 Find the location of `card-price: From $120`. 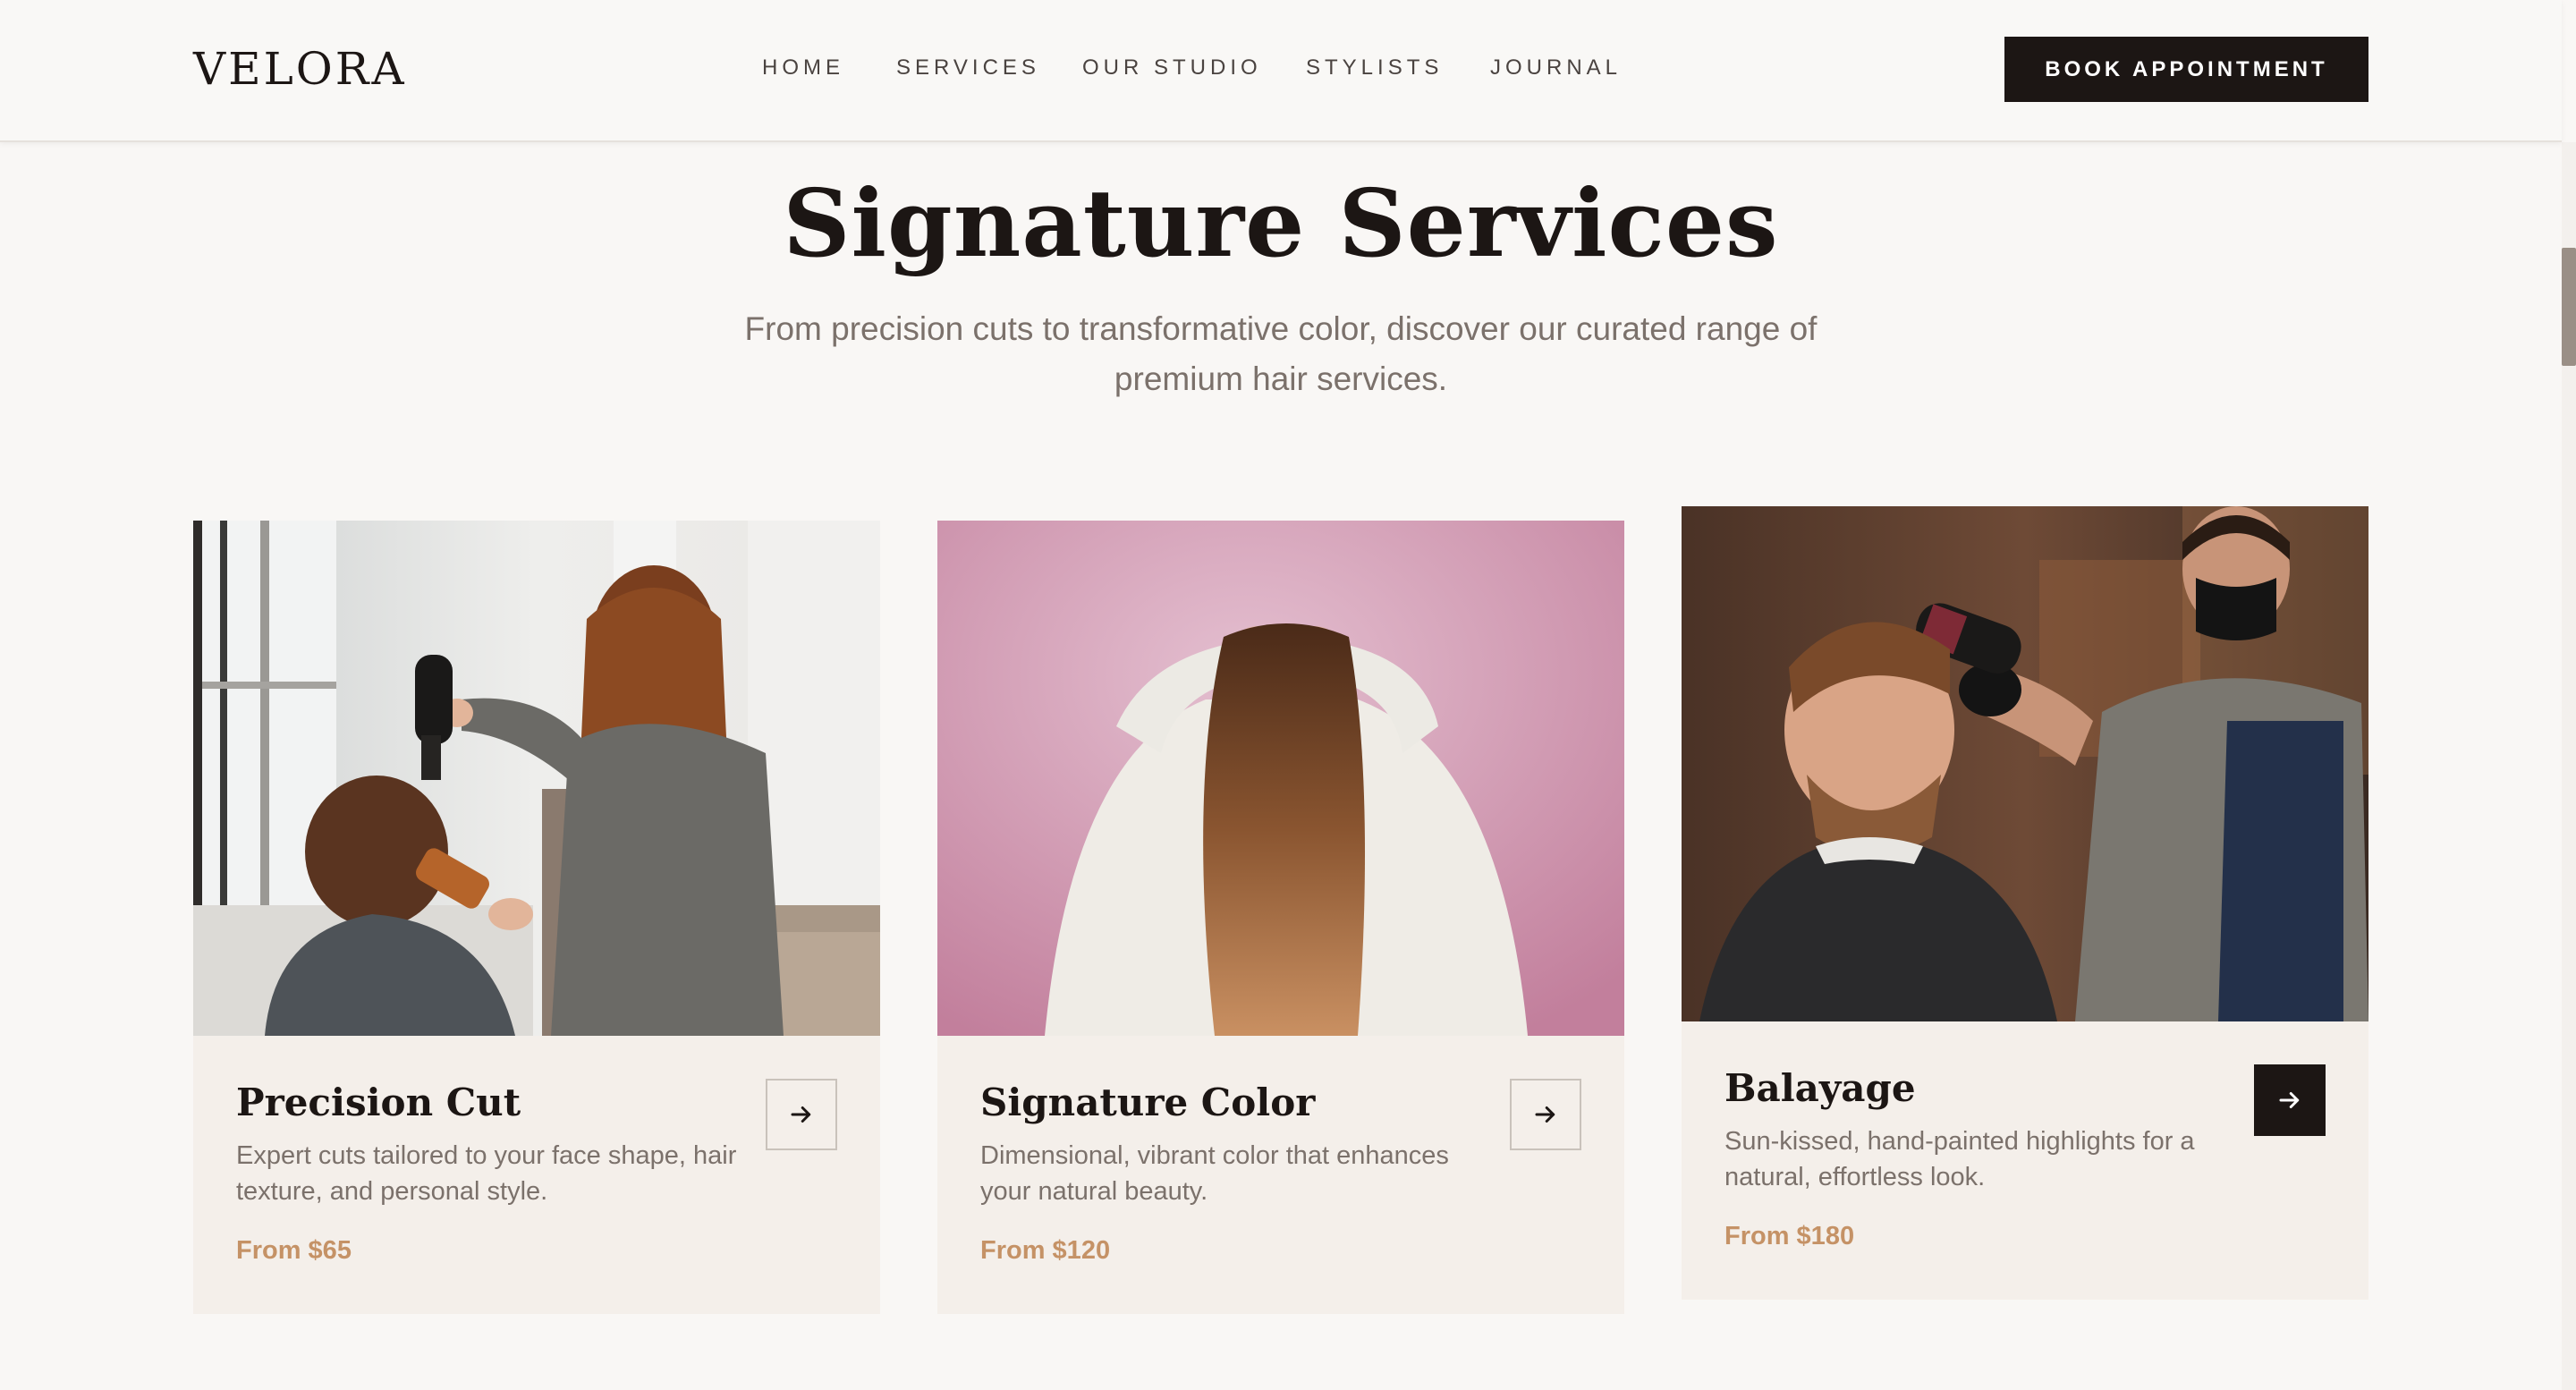

card-price: From $120 is located at coordinates (1045, 1250).